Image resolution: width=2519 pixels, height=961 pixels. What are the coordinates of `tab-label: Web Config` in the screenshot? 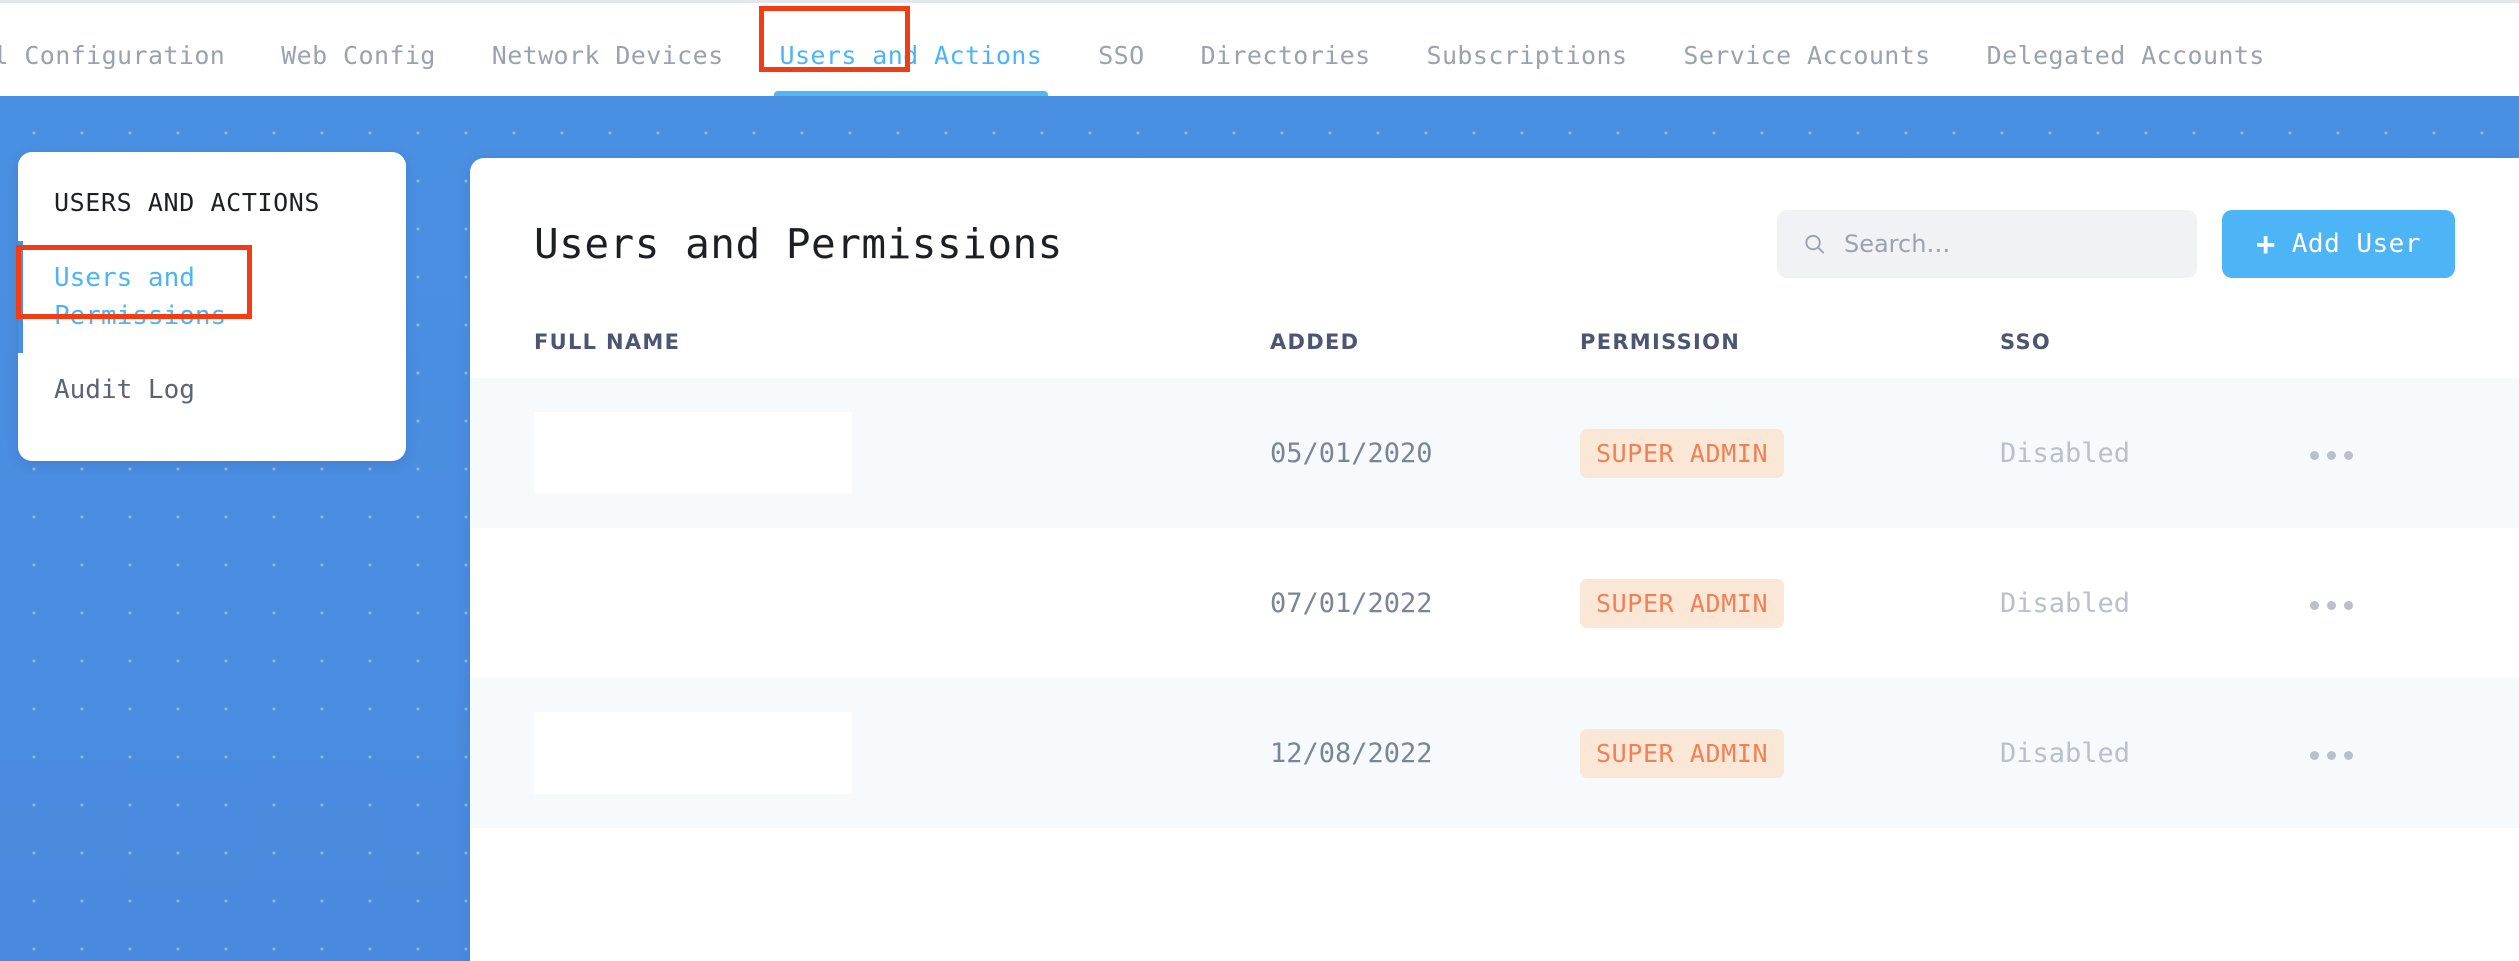 It's located at (358, 55).